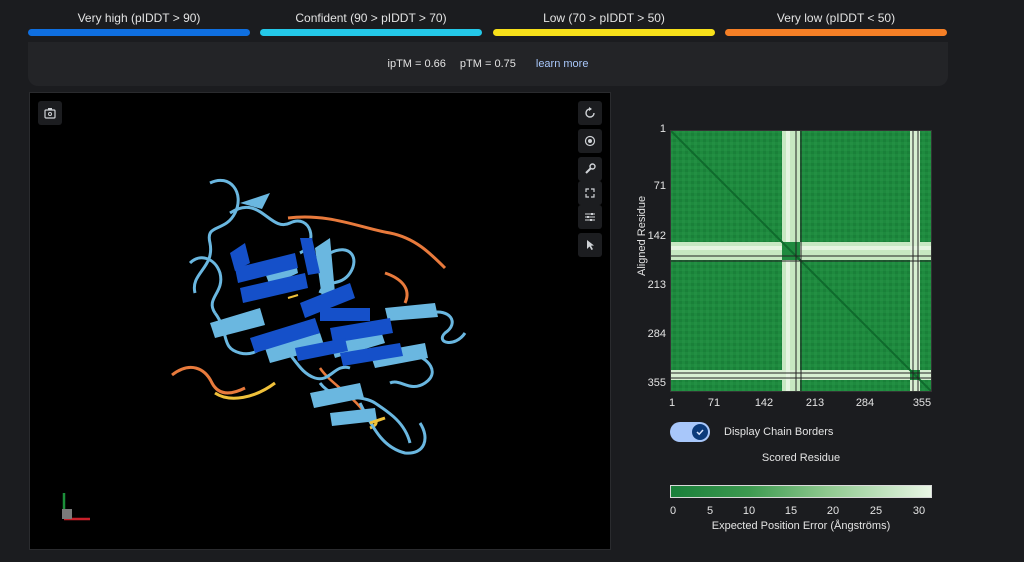  I want to click on chain-borders-toggle-row: Display Chain Borders, so click(751, 432).